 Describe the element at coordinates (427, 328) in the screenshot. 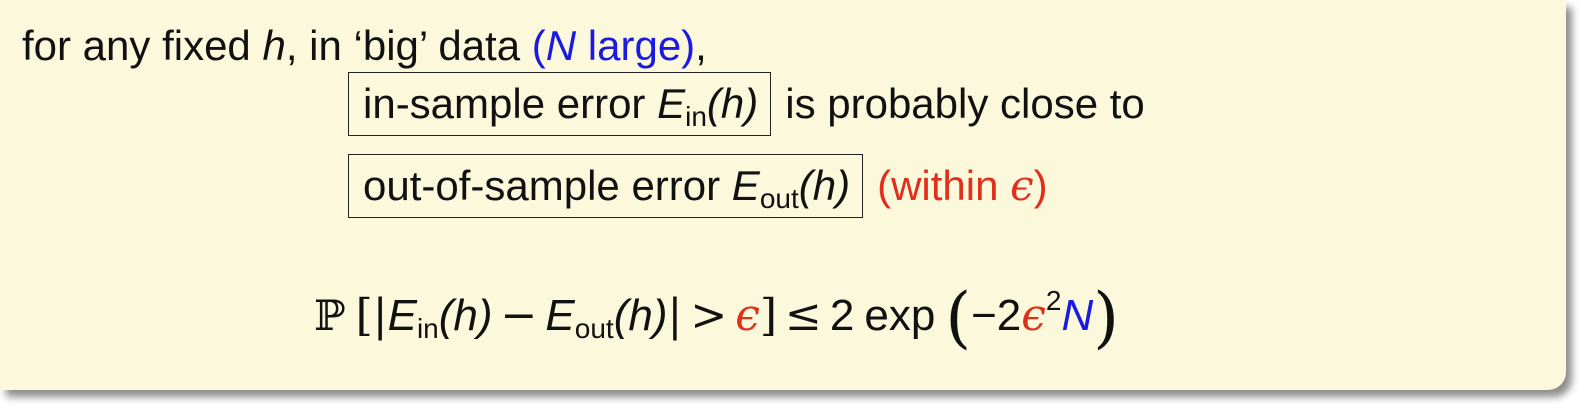

I see `formula-in-sub: in` at that location.